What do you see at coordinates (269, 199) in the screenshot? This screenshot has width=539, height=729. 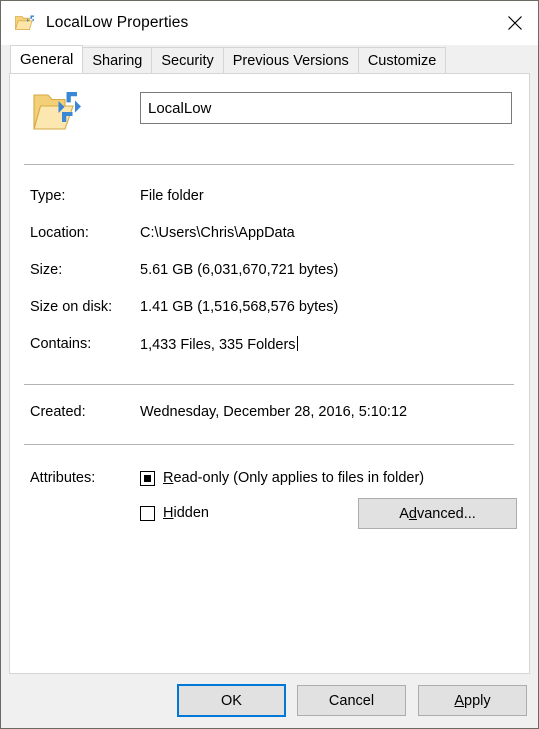 I see `property-row-type: Type: File folder` at bounding box center [269, 199].